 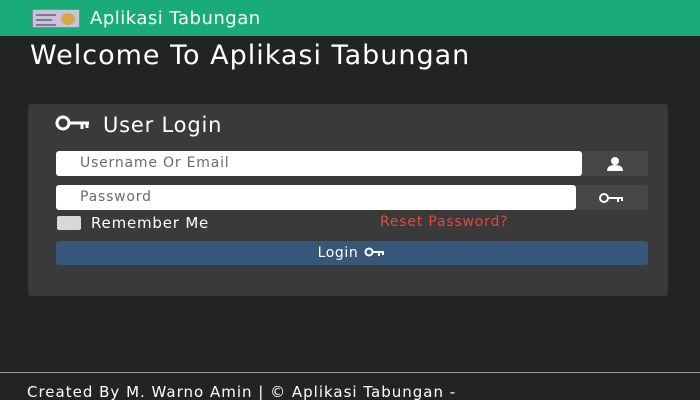 I want to click on app-title: Aplikasi Tabungan, so click(x=175, y=18).